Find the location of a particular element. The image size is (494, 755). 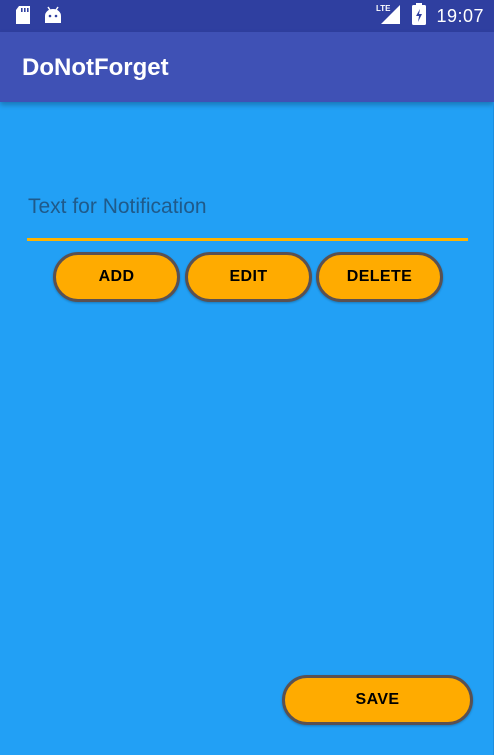

add-button: ADD is located at coordinates (116, 277).